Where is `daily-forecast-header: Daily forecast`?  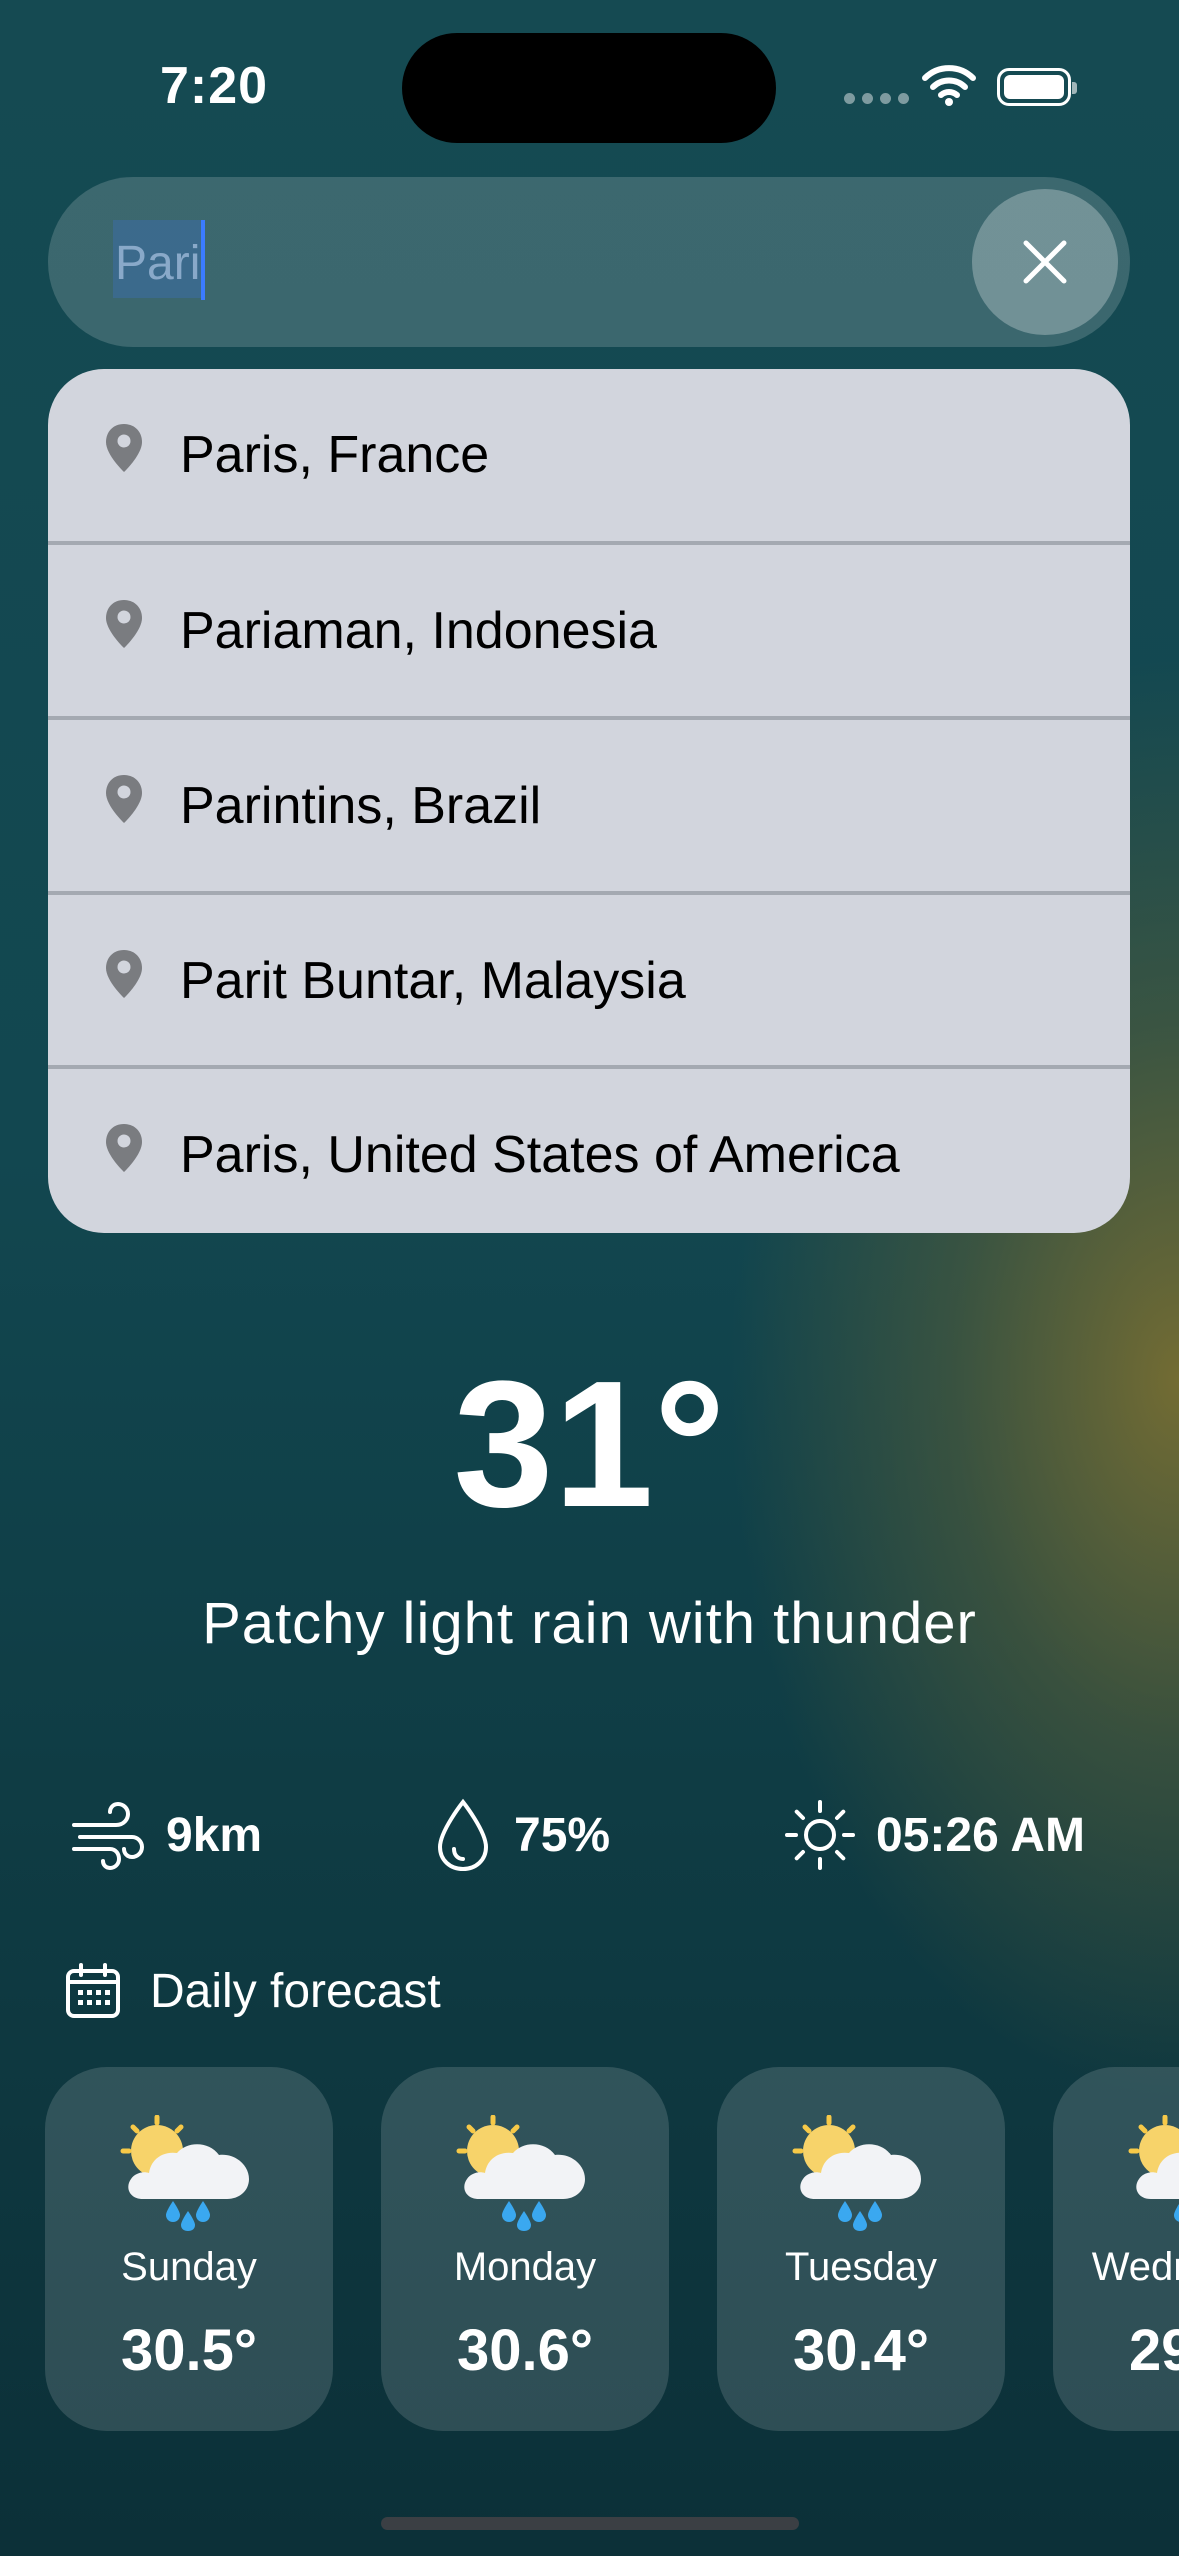
daily-forecast-header: Daily forecast is located at coordinates (252, 1991).